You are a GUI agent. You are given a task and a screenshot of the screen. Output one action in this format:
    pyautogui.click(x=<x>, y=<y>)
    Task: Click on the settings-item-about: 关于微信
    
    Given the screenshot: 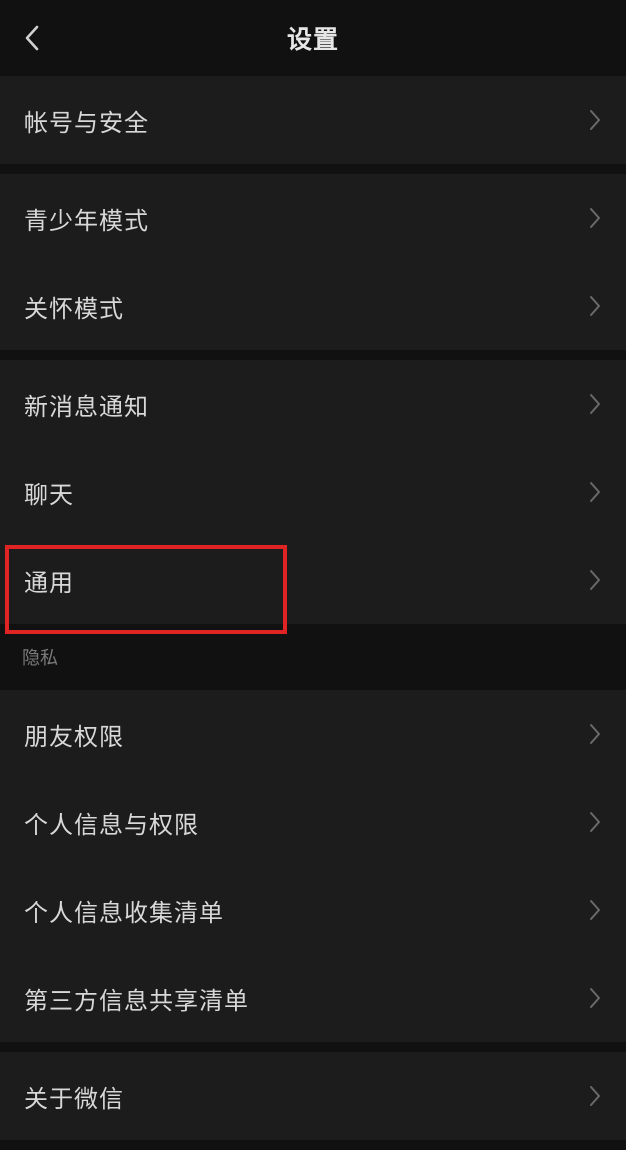 What is the action you would take?
    pyautogui.click(x=313, y=1096)
    